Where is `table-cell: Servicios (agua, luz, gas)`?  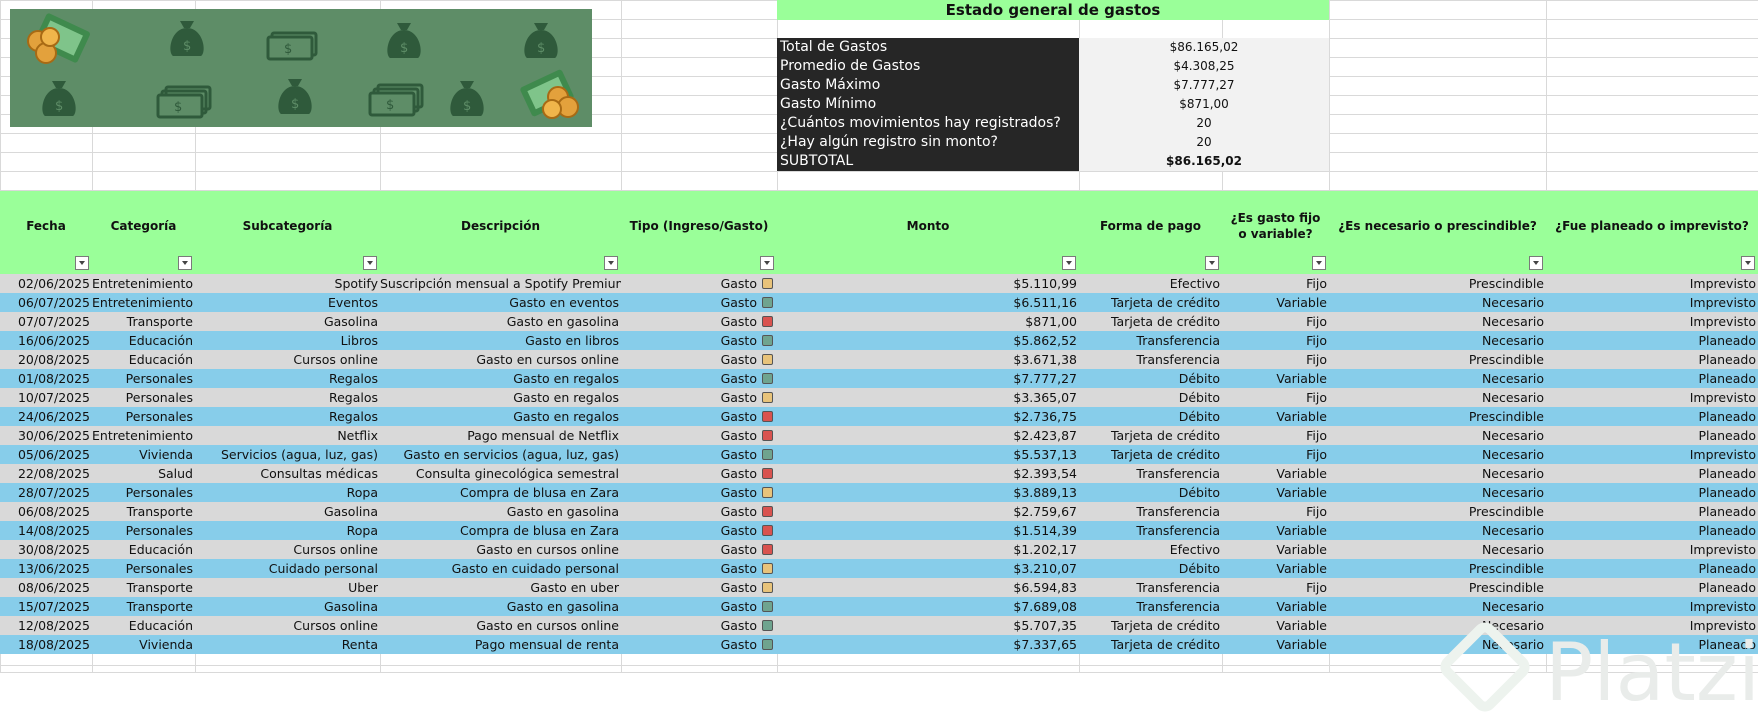
table-cell: Servicios (agua, luz, gas) is located at coordinates (287, 454).